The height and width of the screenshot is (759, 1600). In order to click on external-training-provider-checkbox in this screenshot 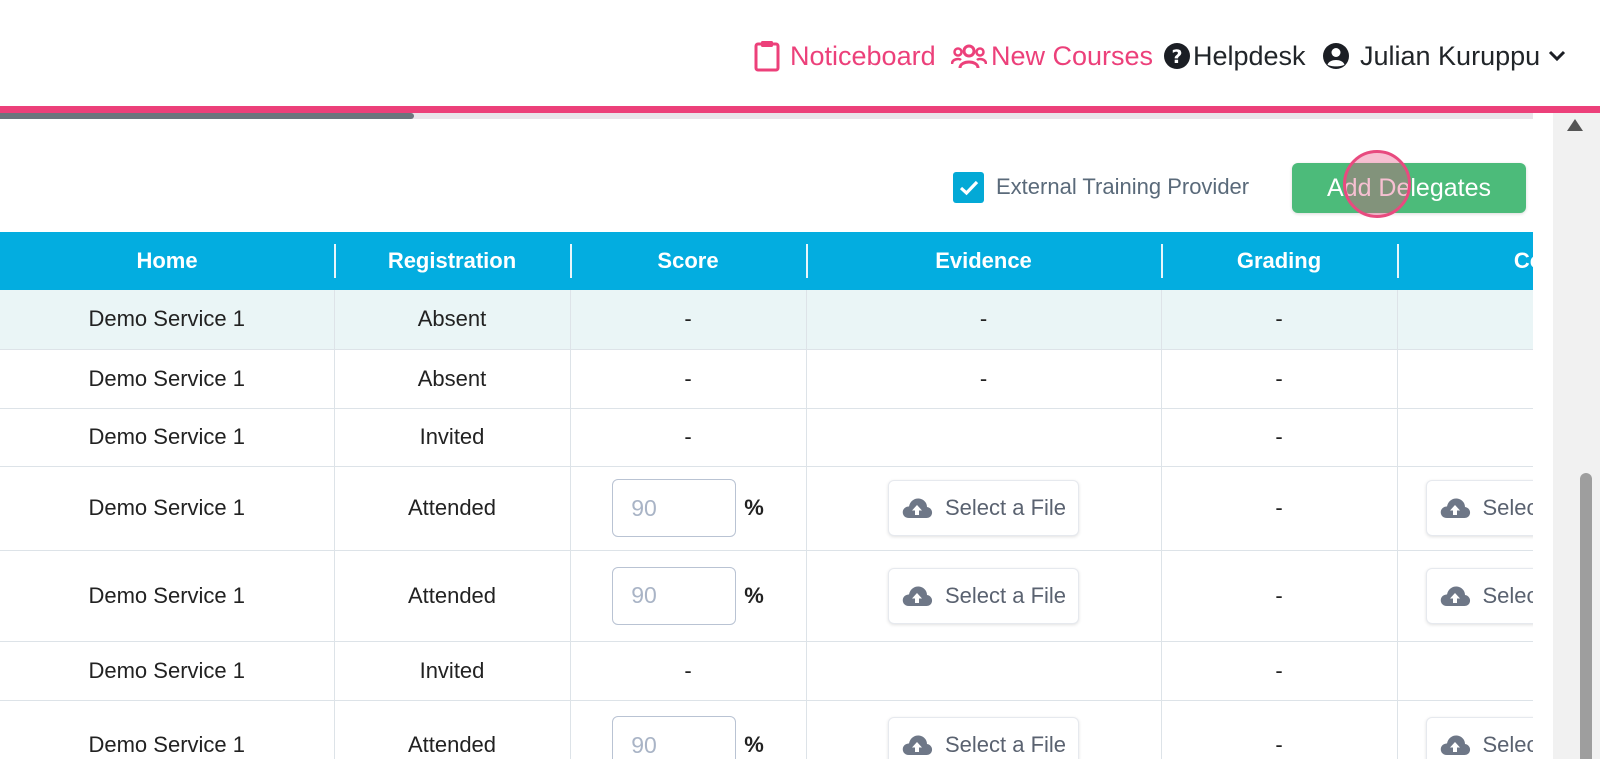, I will do `click(968, 187)`.